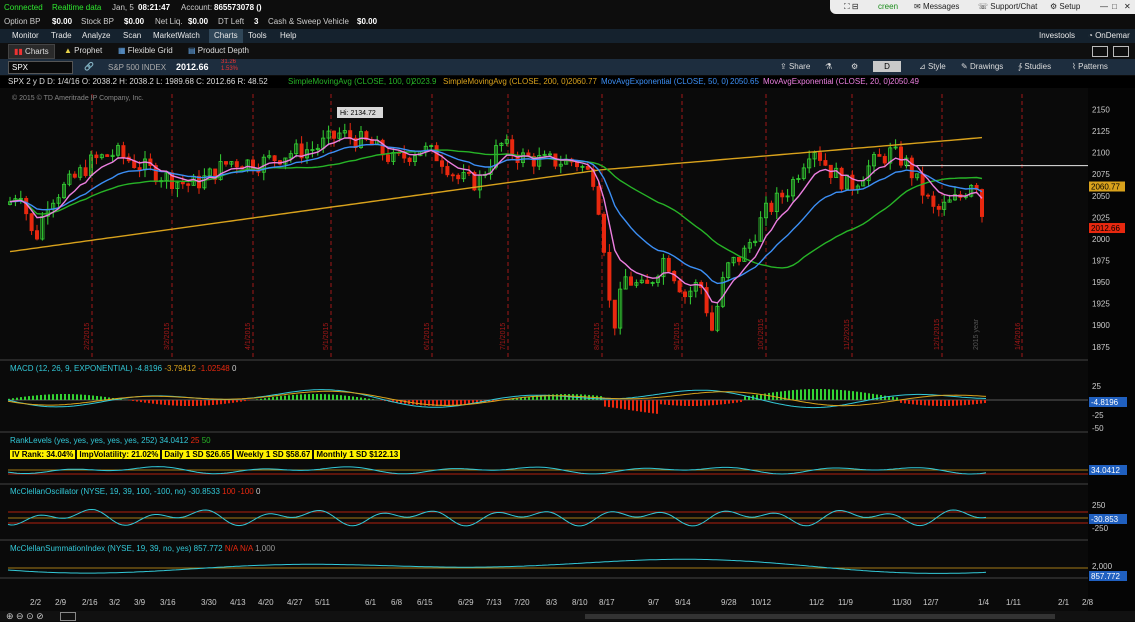 The image size is (1135, 622). What do you see at coordinates (1100, 51) in the screenshot?
I see `layout-icon` at bounding box center [1100, 51].